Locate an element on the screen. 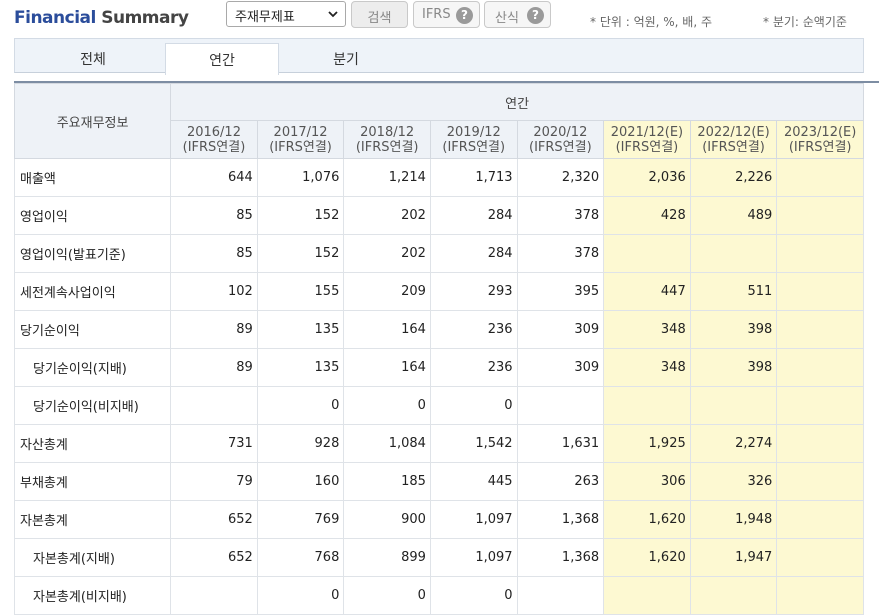 This screenshot has width=879, height=615. table-cell: 900 is located at coordinates (387, 519).